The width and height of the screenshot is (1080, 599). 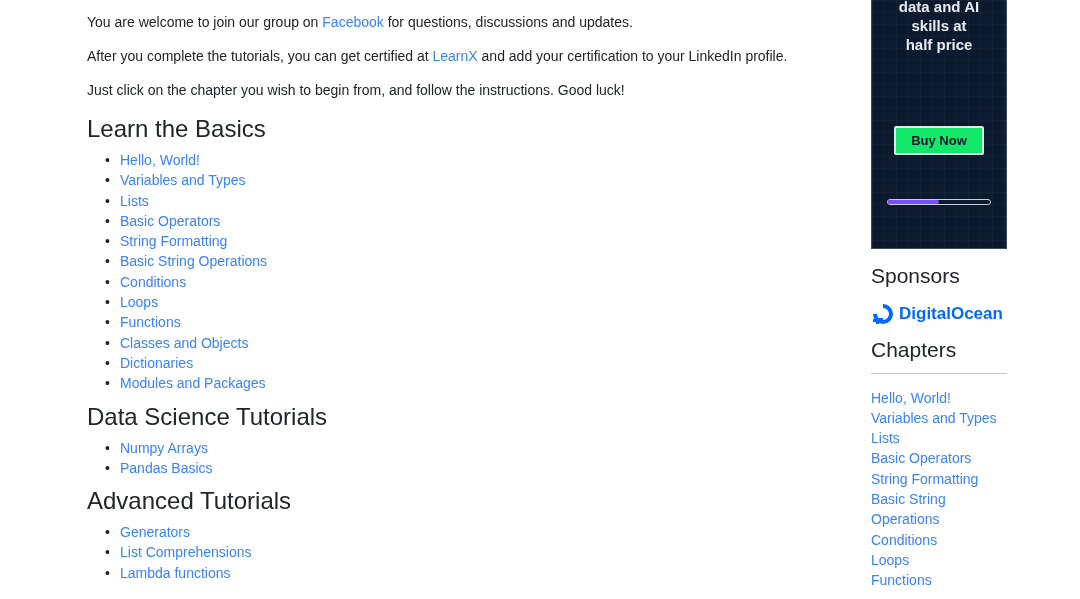 What do you see at coordinates (208, 416) in the screenshot?
I see `section-heading: Data Science Tutorials` at bounding box center [208, 416].